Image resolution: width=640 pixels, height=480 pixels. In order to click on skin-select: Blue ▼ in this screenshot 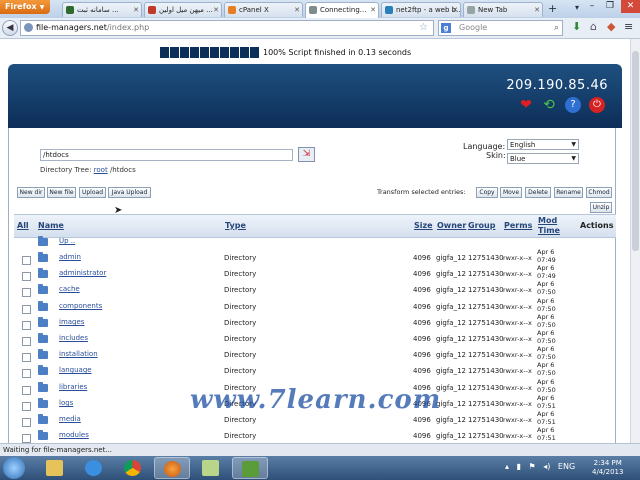, I will do `click(543, 158)`.